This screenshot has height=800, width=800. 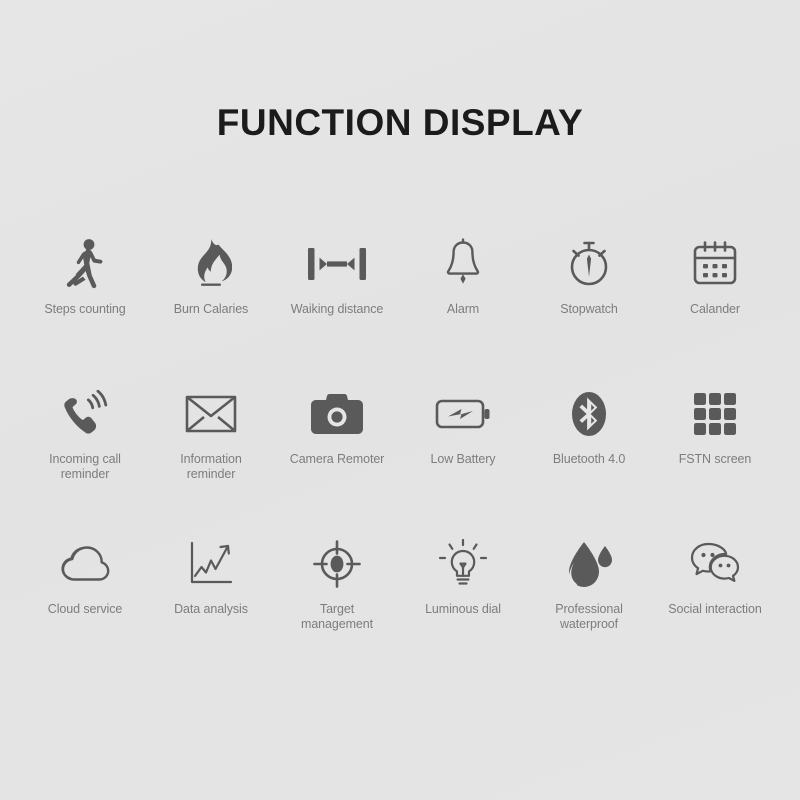 What do you see at coordinates (589, 414) in the screenshot?
I see `bluetooth-icon` at bounding box center [589, 414].